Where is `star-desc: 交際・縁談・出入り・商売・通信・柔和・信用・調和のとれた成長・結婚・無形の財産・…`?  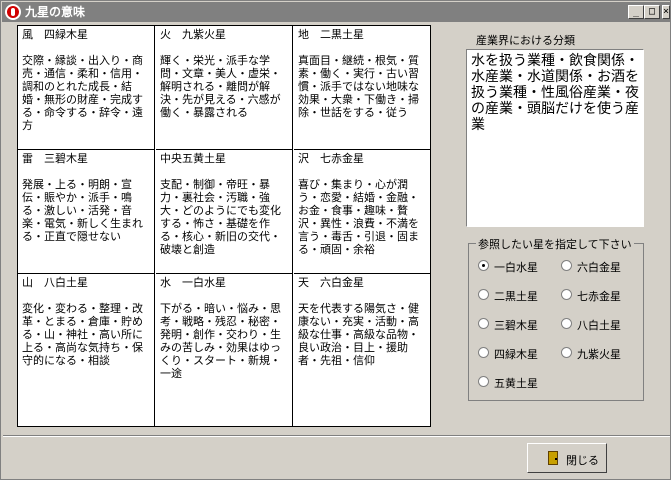 star-desc: 交際・縁談・出入り・商売・通信・柔和・信用・調和のとれた成長・結婚・無形の財産・… is located at coordinates (82, 93).